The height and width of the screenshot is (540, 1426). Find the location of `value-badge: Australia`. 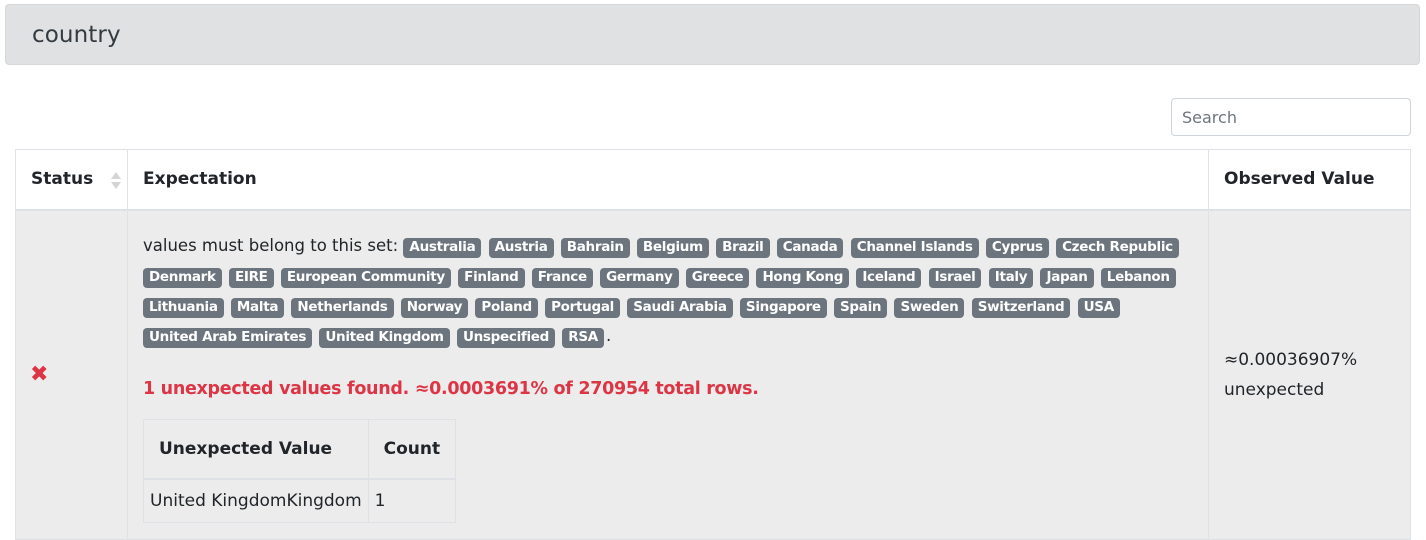

value-badge: Australia is located at coordinates (442, 247).